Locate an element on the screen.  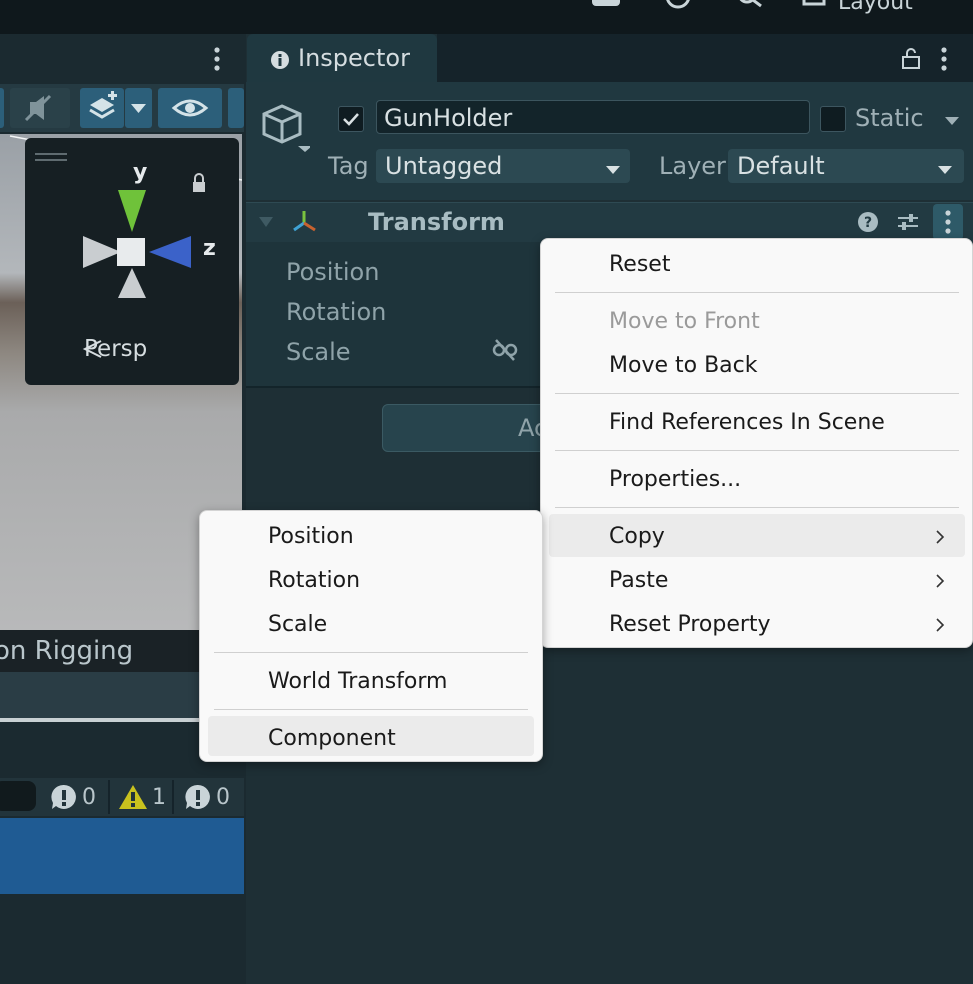
error-counter: 0 is located at coordinates (207, 797).